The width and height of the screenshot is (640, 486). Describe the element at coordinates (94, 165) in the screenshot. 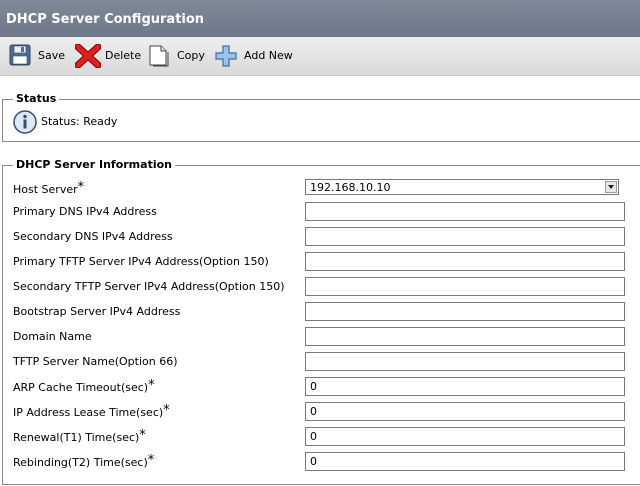

I see `dhcp-info-legend: DHCP Server Information` at that location.